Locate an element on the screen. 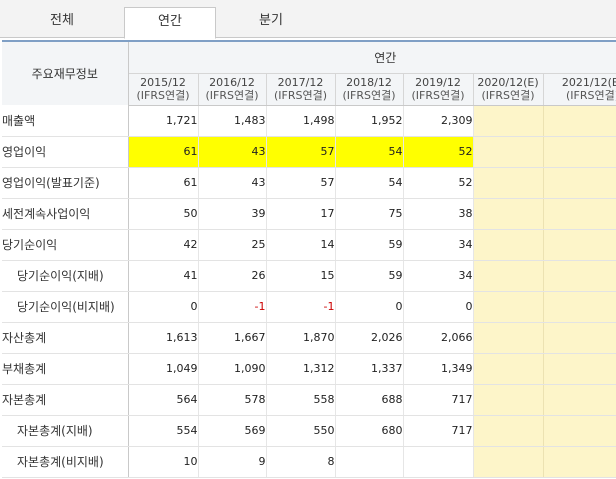  row-label: 자본총계(지배) is located at coordinates (65, 431).